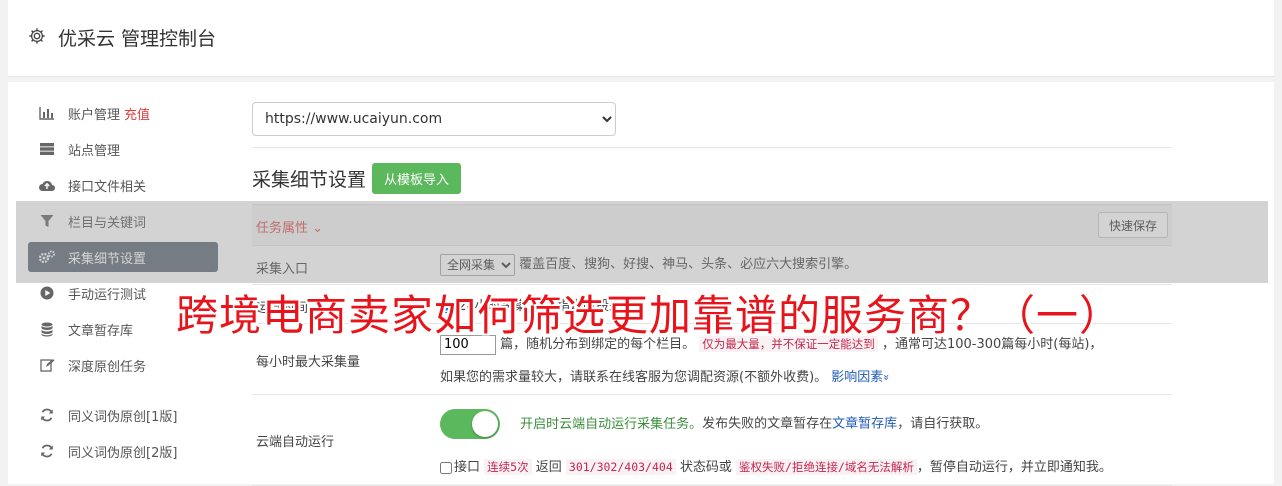 The height and width of the screenshot is (486, 1282). What do you see at coordinates (101, 331) in the screenshot?
I see `sidebar-item-label: 文章暂存库` at bounding box center [101, 331].